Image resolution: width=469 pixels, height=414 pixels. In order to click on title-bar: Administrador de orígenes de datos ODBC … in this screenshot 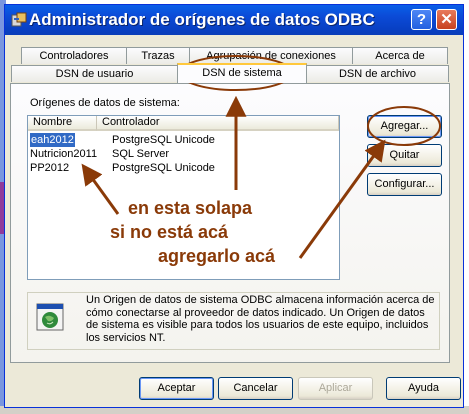, I will do `click(234, 20)`.